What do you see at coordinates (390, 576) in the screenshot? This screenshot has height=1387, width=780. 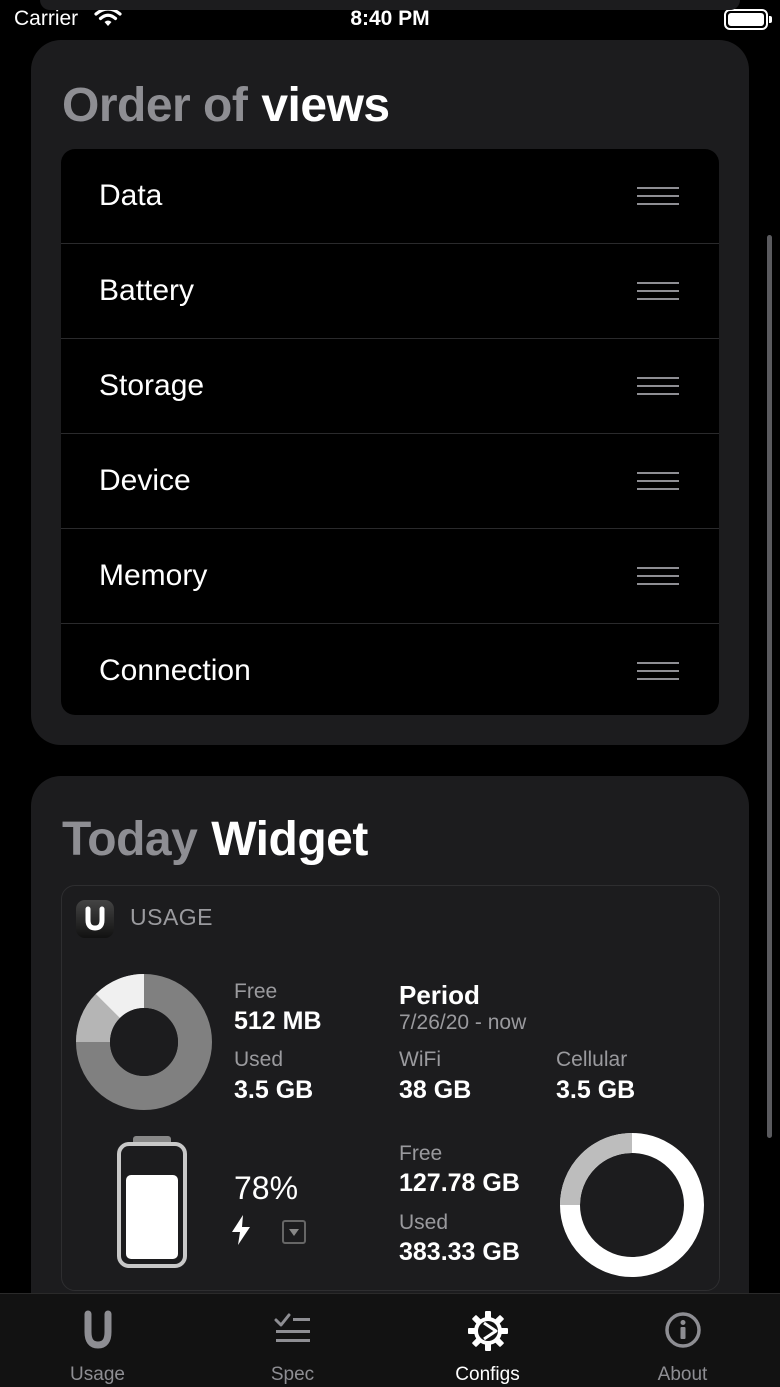 I see `order-row-memory: Memory` at bounding box center [390, 576].